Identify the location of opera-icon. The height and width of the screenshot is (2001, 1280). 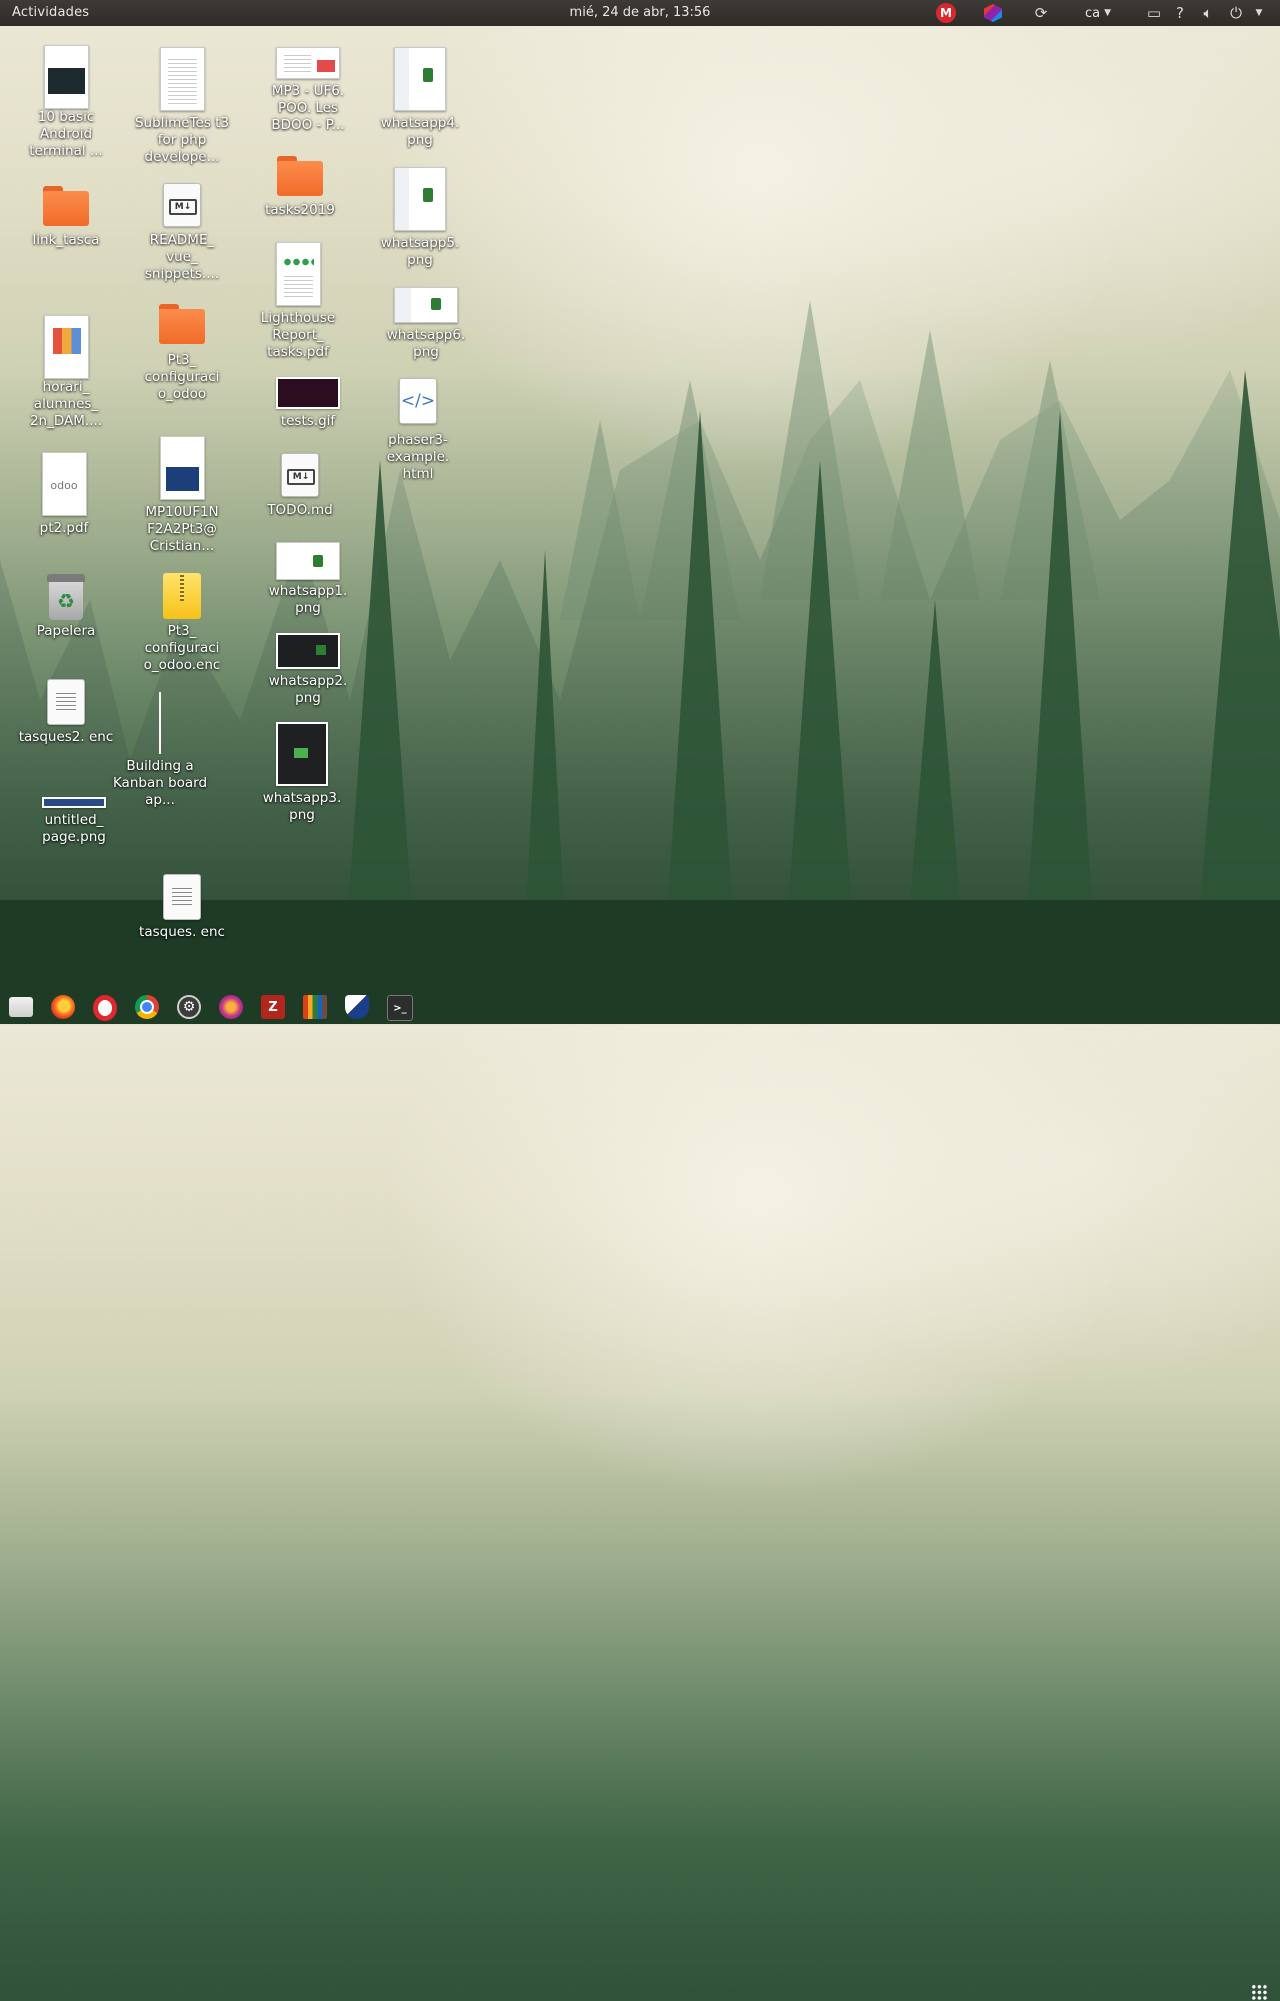
(105, 1008).